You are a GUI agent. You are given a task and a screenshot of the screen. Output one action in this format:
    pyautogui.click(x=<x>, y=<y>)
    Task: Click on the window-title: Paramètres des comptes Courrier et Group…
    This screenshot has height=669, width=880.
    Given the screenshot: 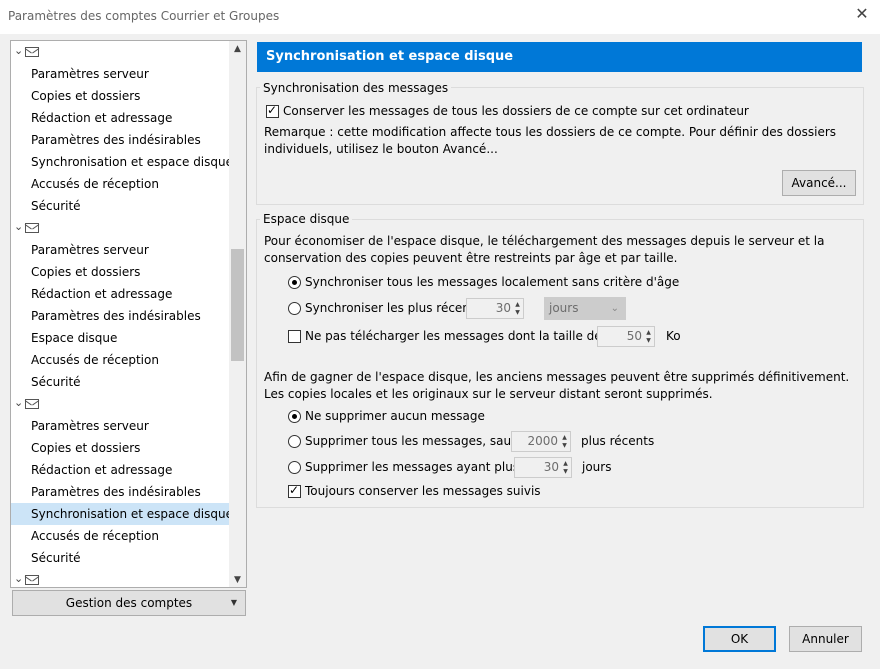 What is the action you would take?
    pyautogui.click(x=144, y=16)
    